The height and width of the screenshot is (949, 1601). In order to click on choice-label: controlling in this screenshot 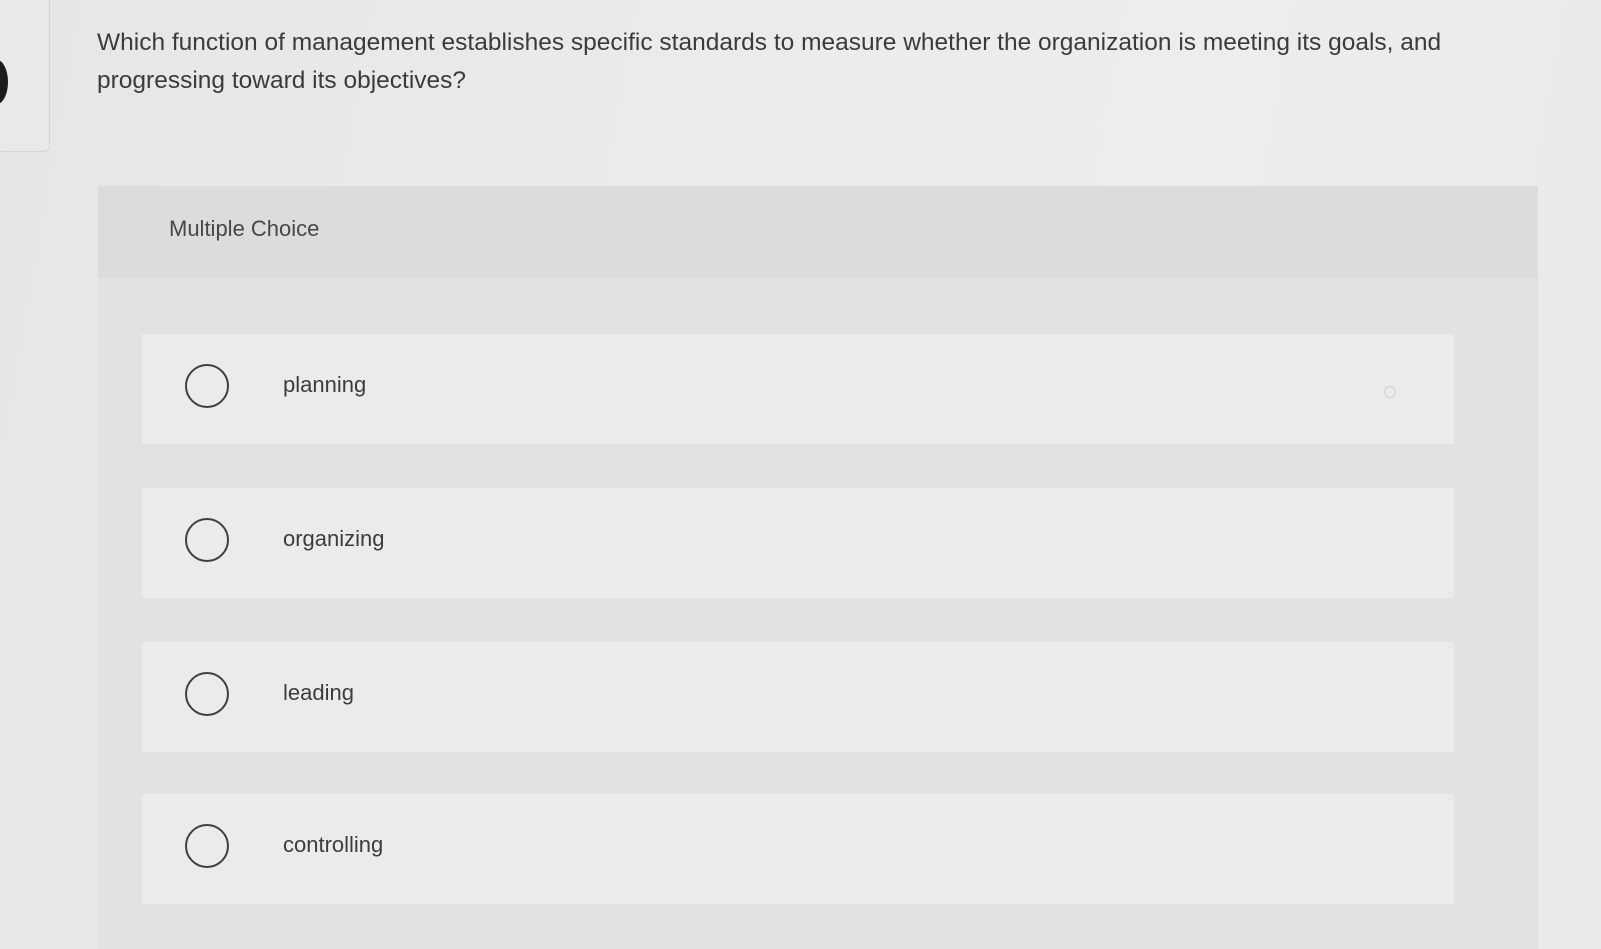, I will do `click(333, 844)`.